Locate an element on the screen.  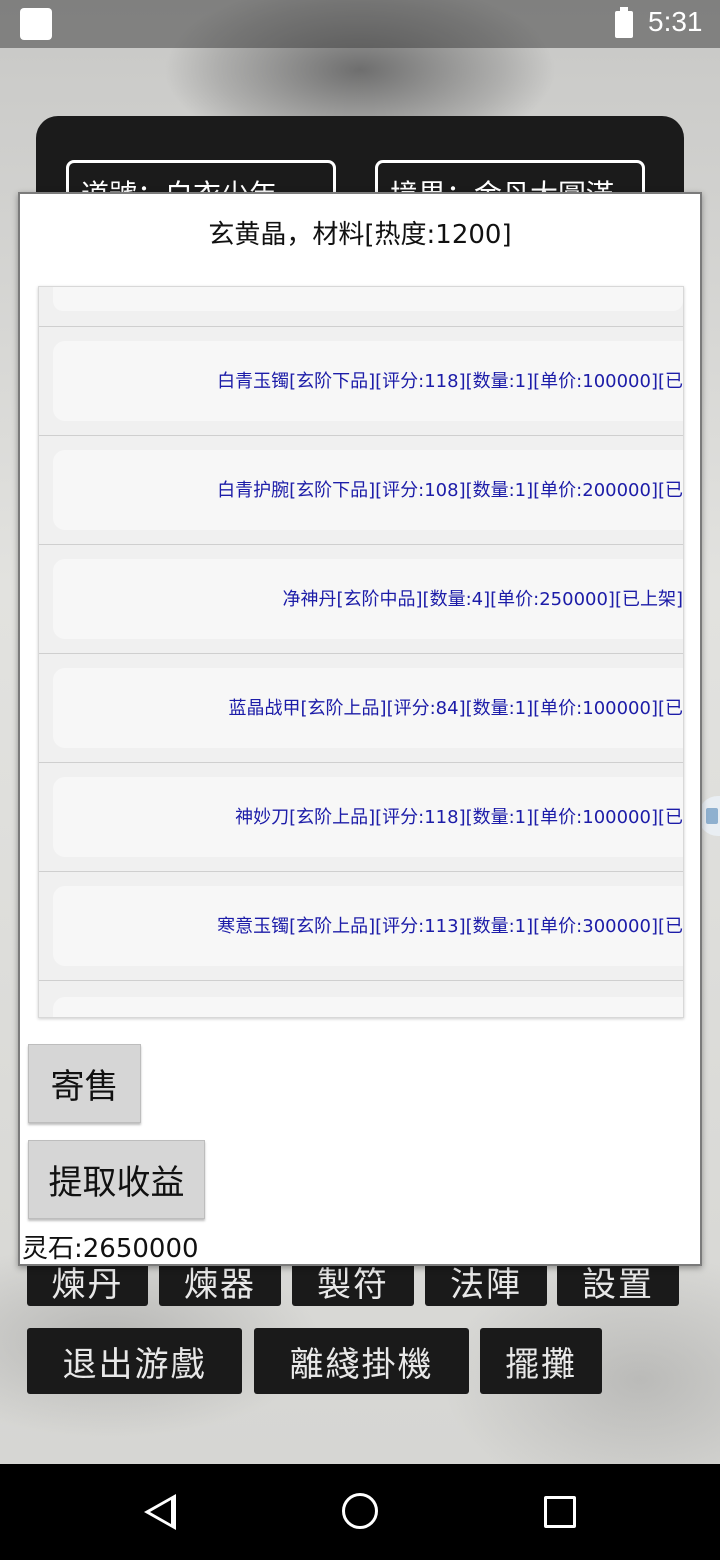
back-triangle-icon is located at coordinates (160, 1512).